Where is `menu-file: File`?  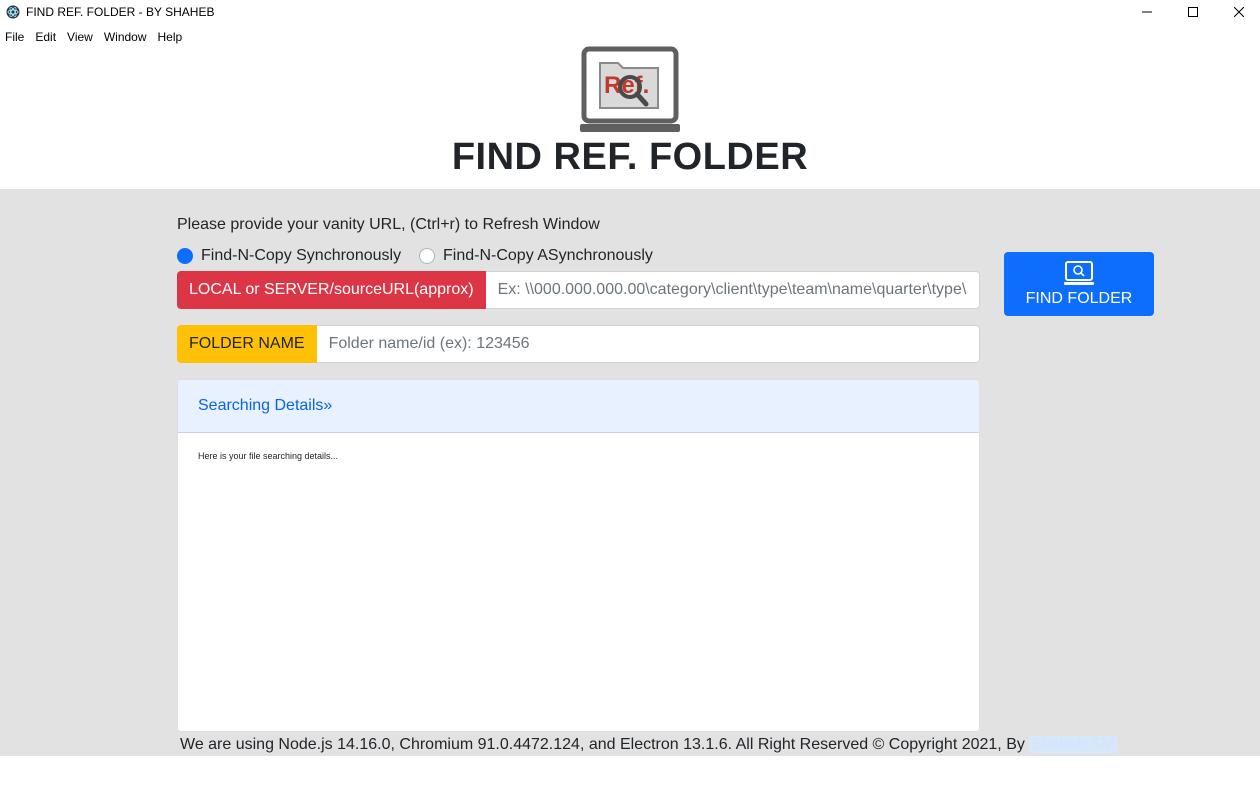 menu-file: File is located at coordinates (15, 37).